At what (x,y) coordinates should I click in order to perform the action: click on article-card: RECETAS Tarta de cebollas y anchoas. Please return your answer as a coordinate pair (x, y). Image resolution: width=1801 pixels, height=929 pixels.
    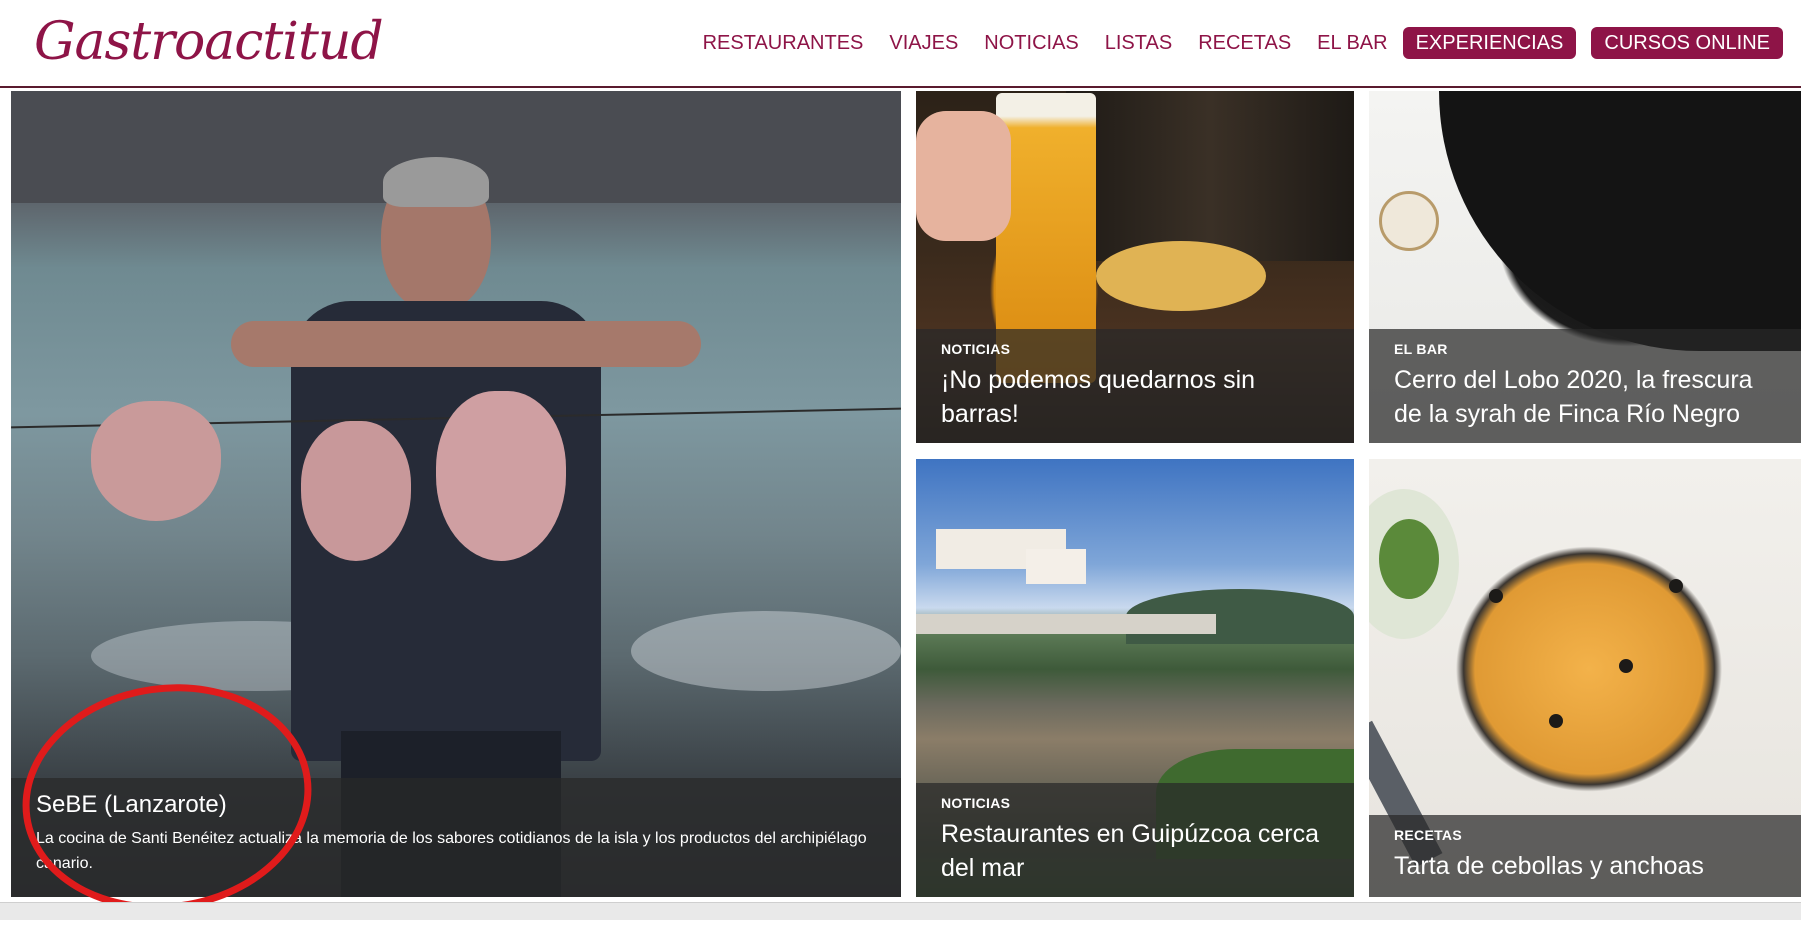
    Looking at the image, I should click on (1585, 678).